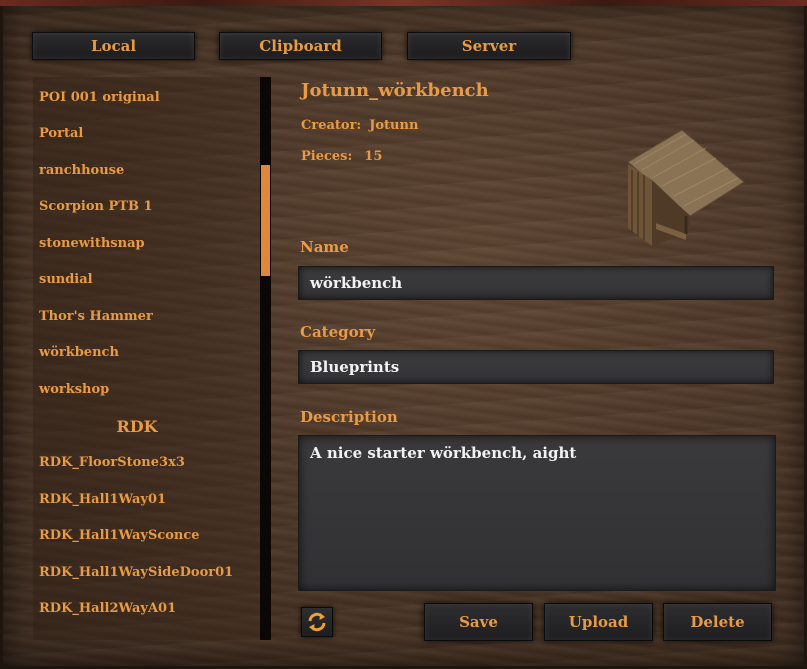  What do you see at coordinates (152, 389) in the screenshot?
I see `list-item: workshop` at bounding box center [152, 389].